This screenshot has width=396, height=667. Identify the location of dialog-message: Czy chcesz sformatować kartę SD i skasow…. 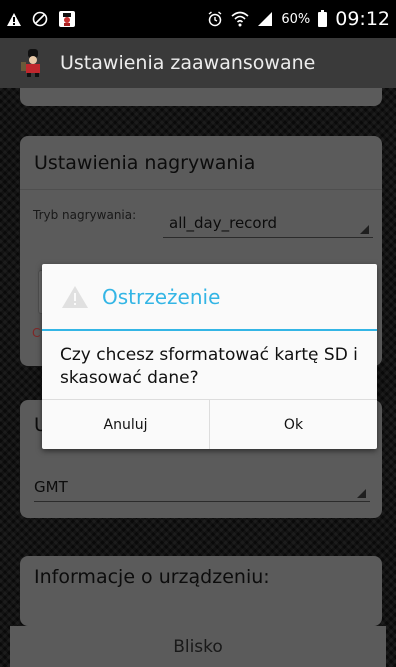
(209, 366).